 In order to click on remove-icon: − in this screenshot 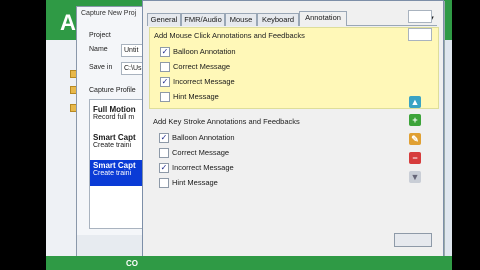, I will do `click(415, 158)`.